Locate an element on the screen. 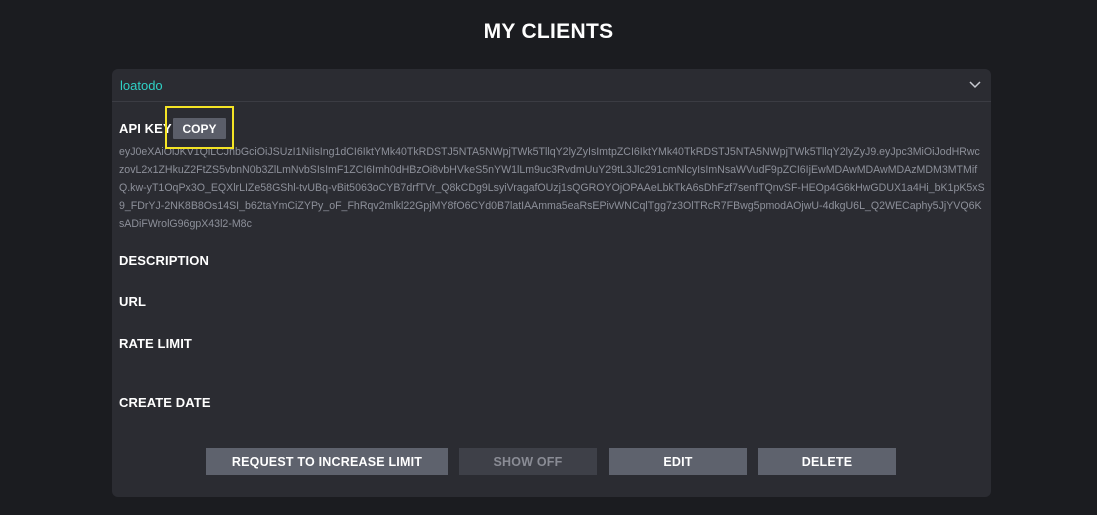  client-name: loatodo is located at coordinates (141, 85).